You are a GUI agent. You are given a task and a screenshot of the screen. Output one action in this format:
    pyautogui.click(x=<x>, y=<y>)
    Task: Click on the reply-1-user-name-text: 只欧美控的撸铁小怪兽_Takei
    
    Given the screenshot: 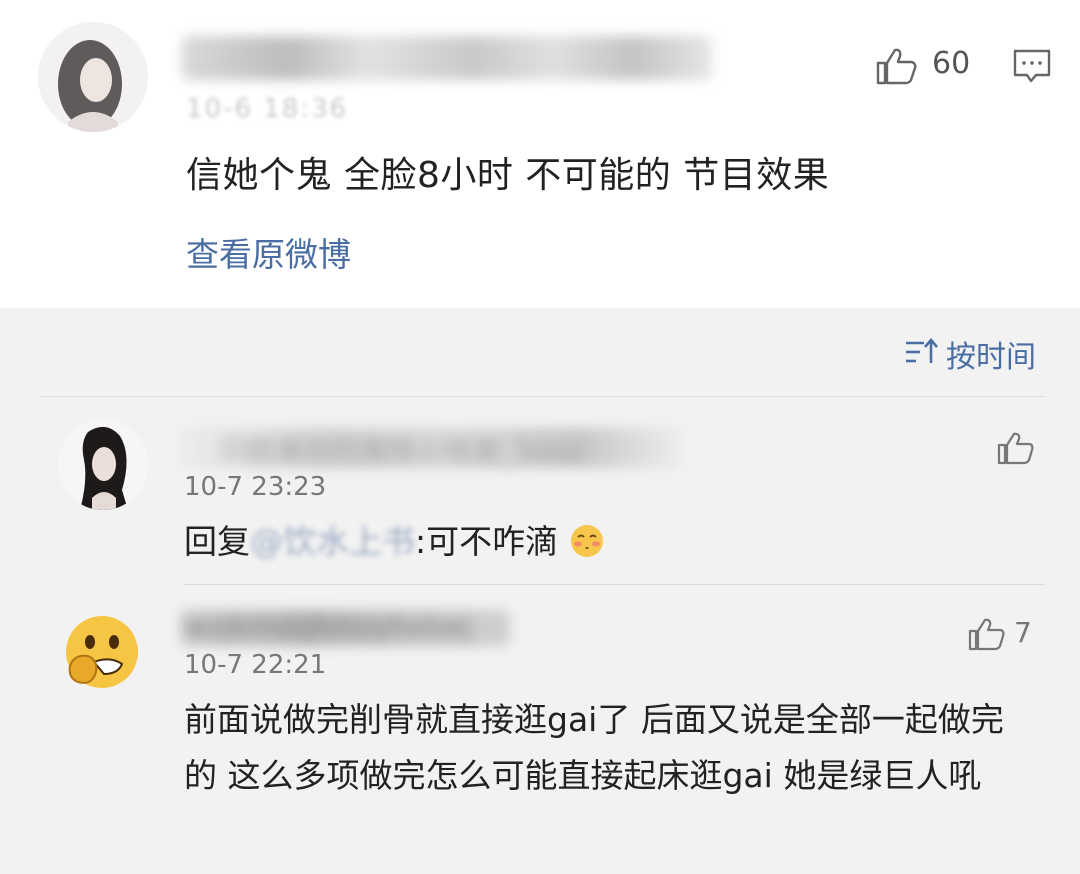 What is the action you would take?
    pyautogui.click(x=402, y=451)
    